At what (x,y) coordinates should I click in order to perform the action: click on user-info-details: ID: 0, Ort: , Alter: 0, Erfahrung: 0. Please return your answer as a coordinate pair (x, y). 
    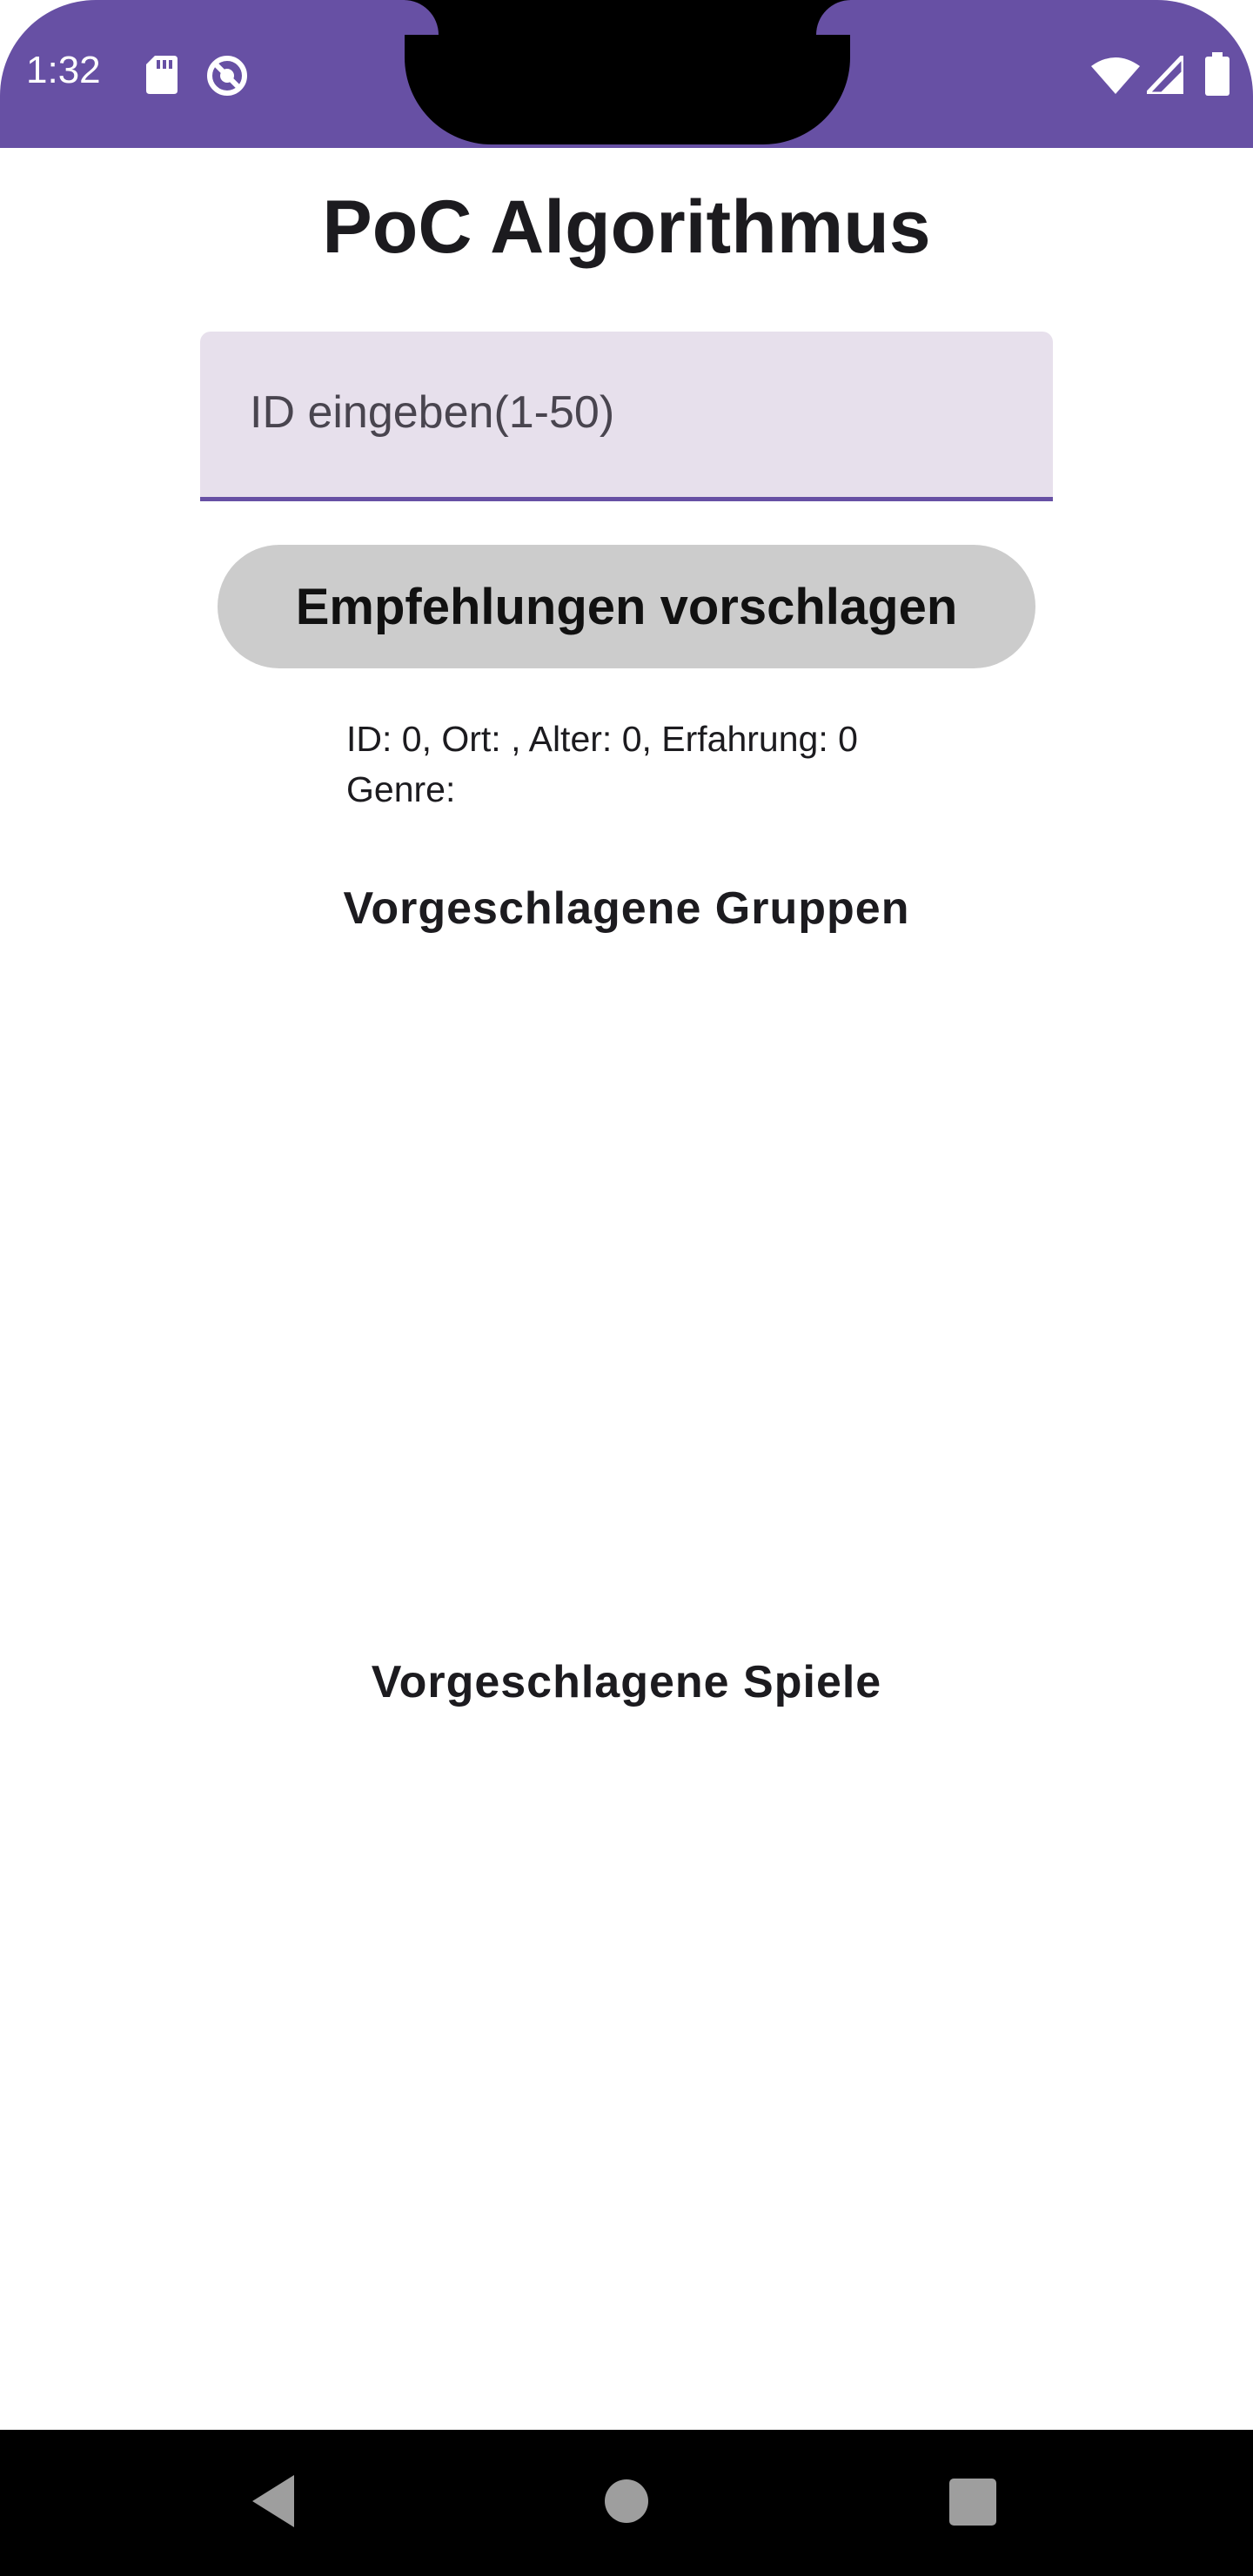
    Looking at the image, I should click on (602, 739).